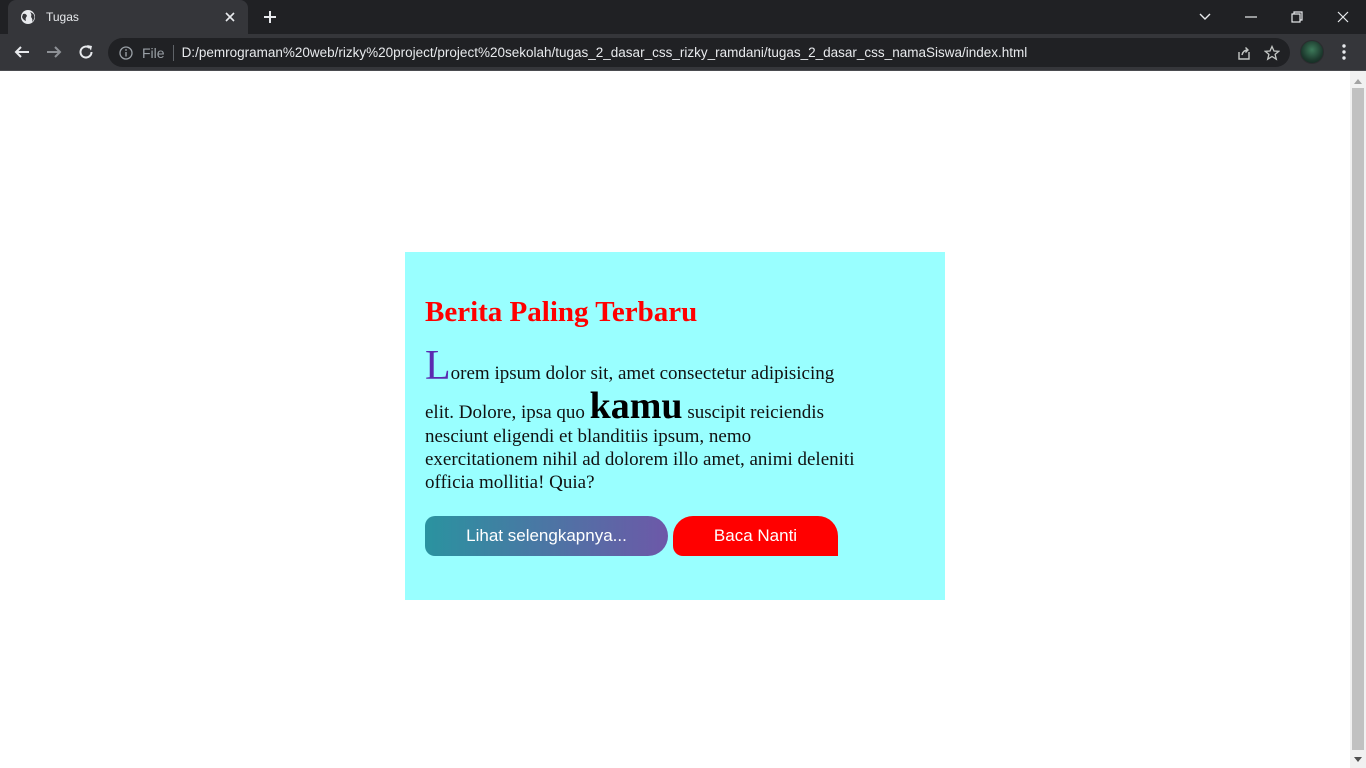  What do you see at coordinates (1312, 52) in the screenshot?
I see `profile-avatar` at bounding box center [1312, 52].